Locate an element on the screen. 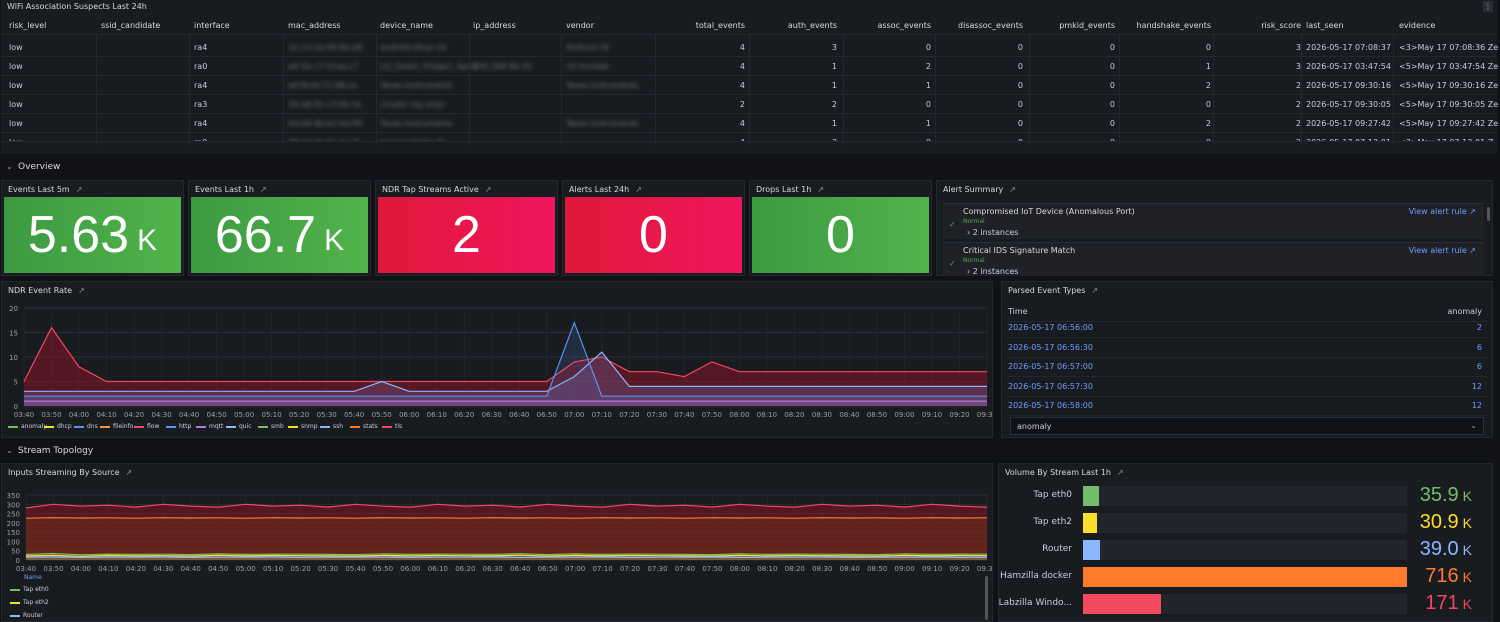  column-header: handshake_events is located at coordinates (1174, 25).